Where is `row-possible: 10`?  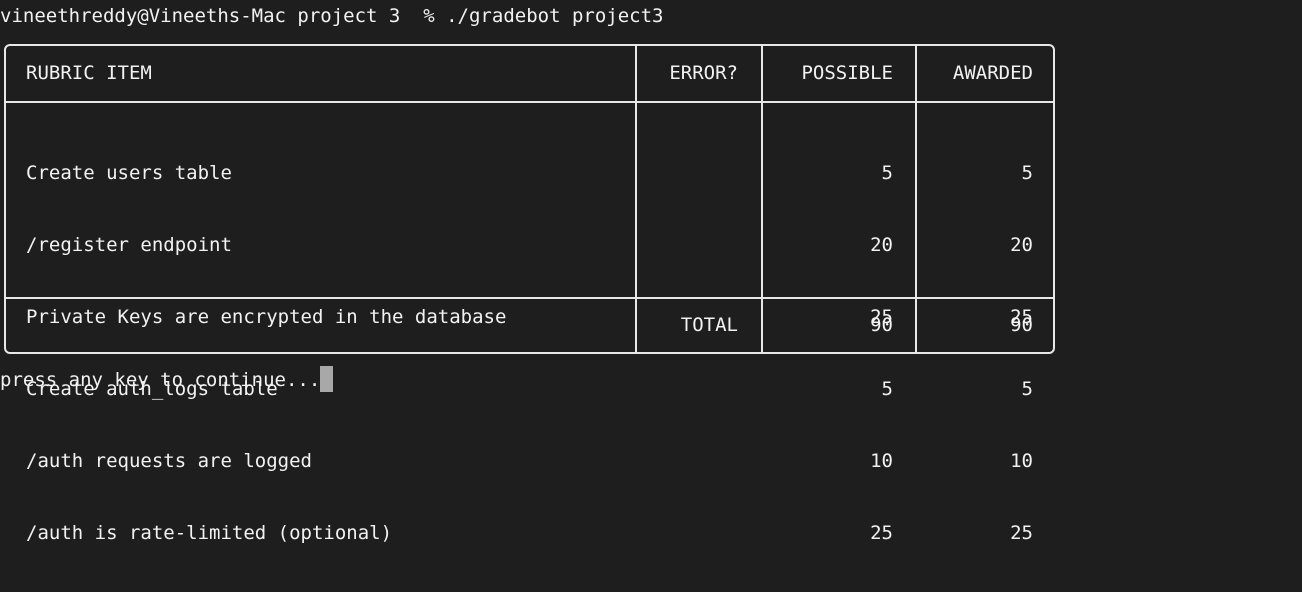
row-possible: 10 is located at coordinates (881, 461).